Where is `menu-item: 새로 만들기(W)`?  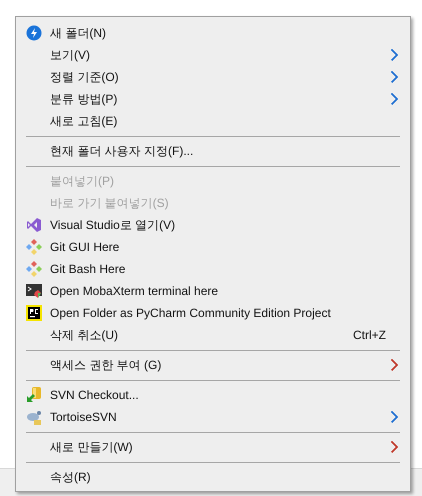
menu-item: 새로 만들기(W) is located at coordinates (213, 447).